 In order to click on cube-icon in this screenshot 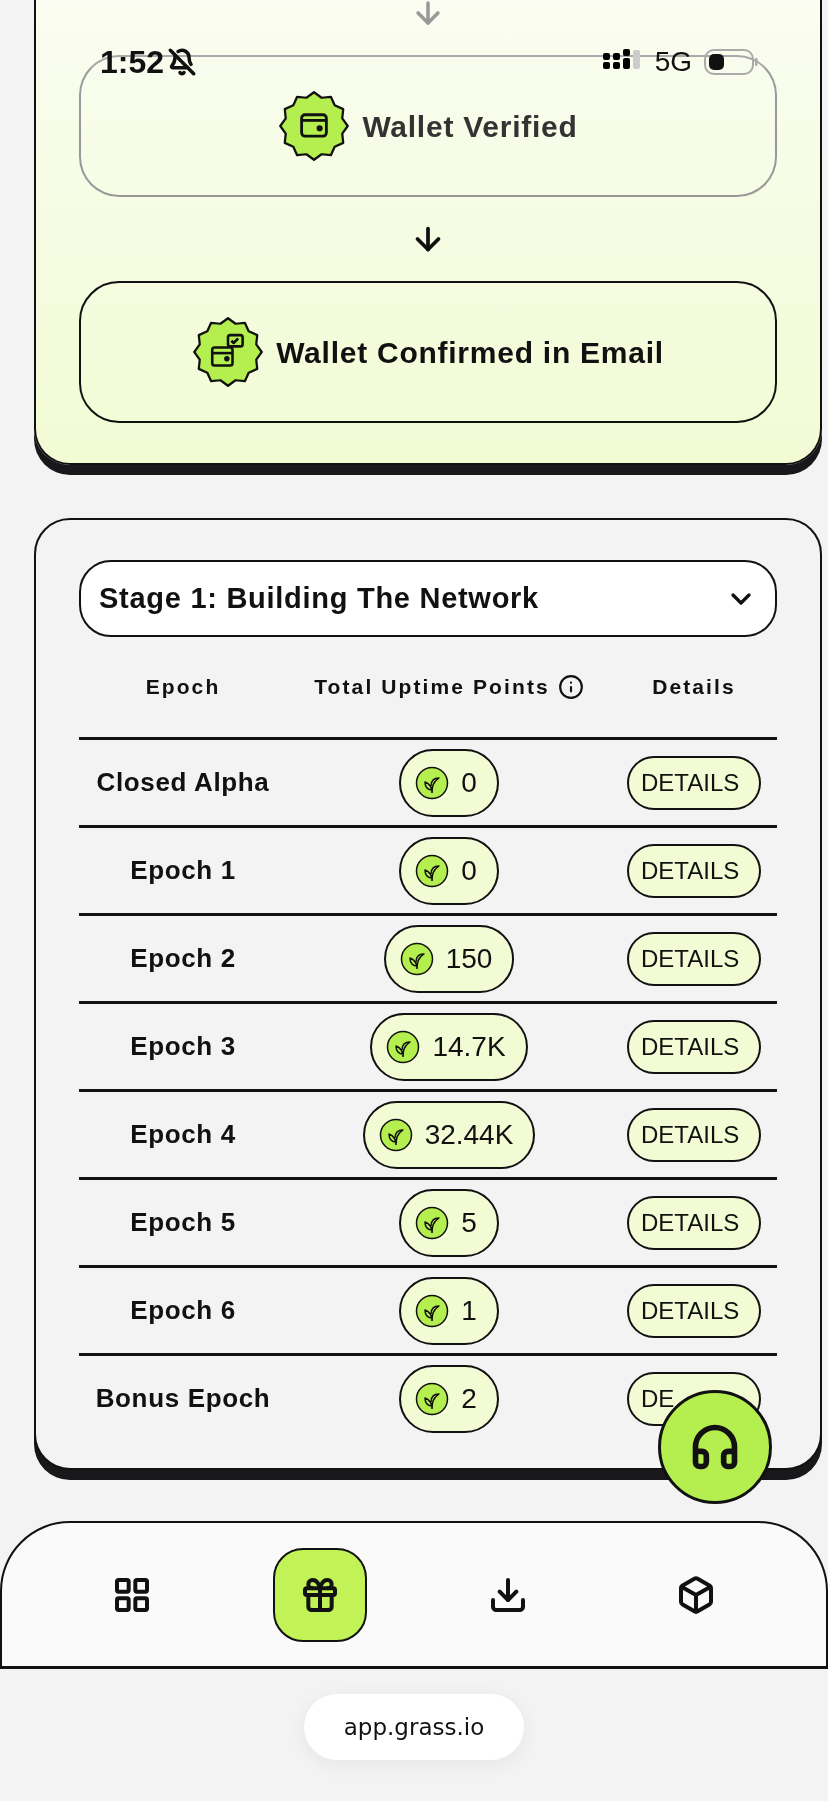, I will do `click(696, 1594)`.